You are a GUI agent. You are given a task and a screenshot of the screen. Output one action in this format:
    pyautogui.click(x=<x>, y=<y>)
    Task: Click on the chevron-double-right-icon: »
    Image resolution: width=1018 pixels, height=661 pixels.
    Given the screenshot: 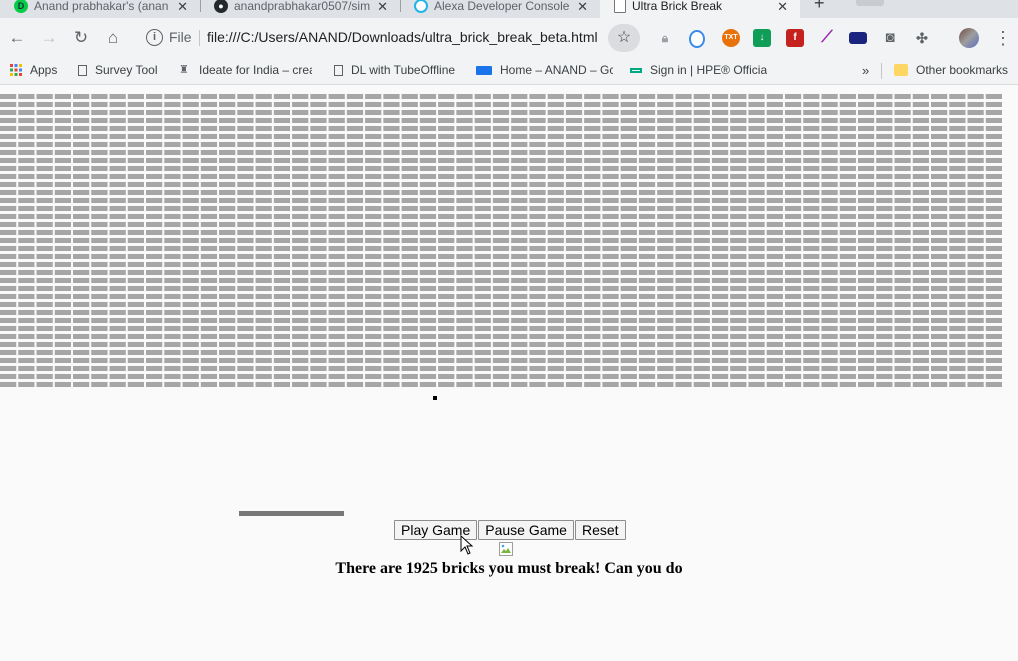 What is the action you would take?
    pyautogui.click(x=866, y=70)
    